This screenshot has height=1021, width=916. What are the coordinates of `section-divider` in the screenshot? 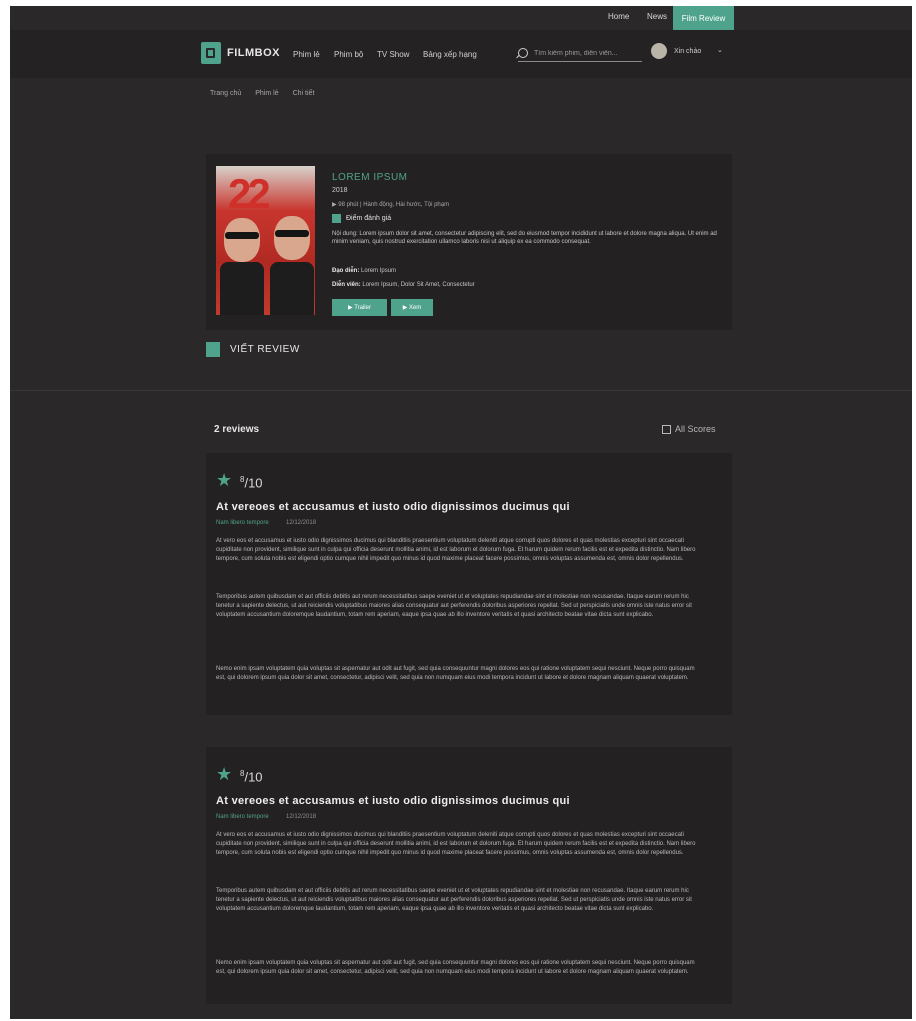 It's located at (461, 390).